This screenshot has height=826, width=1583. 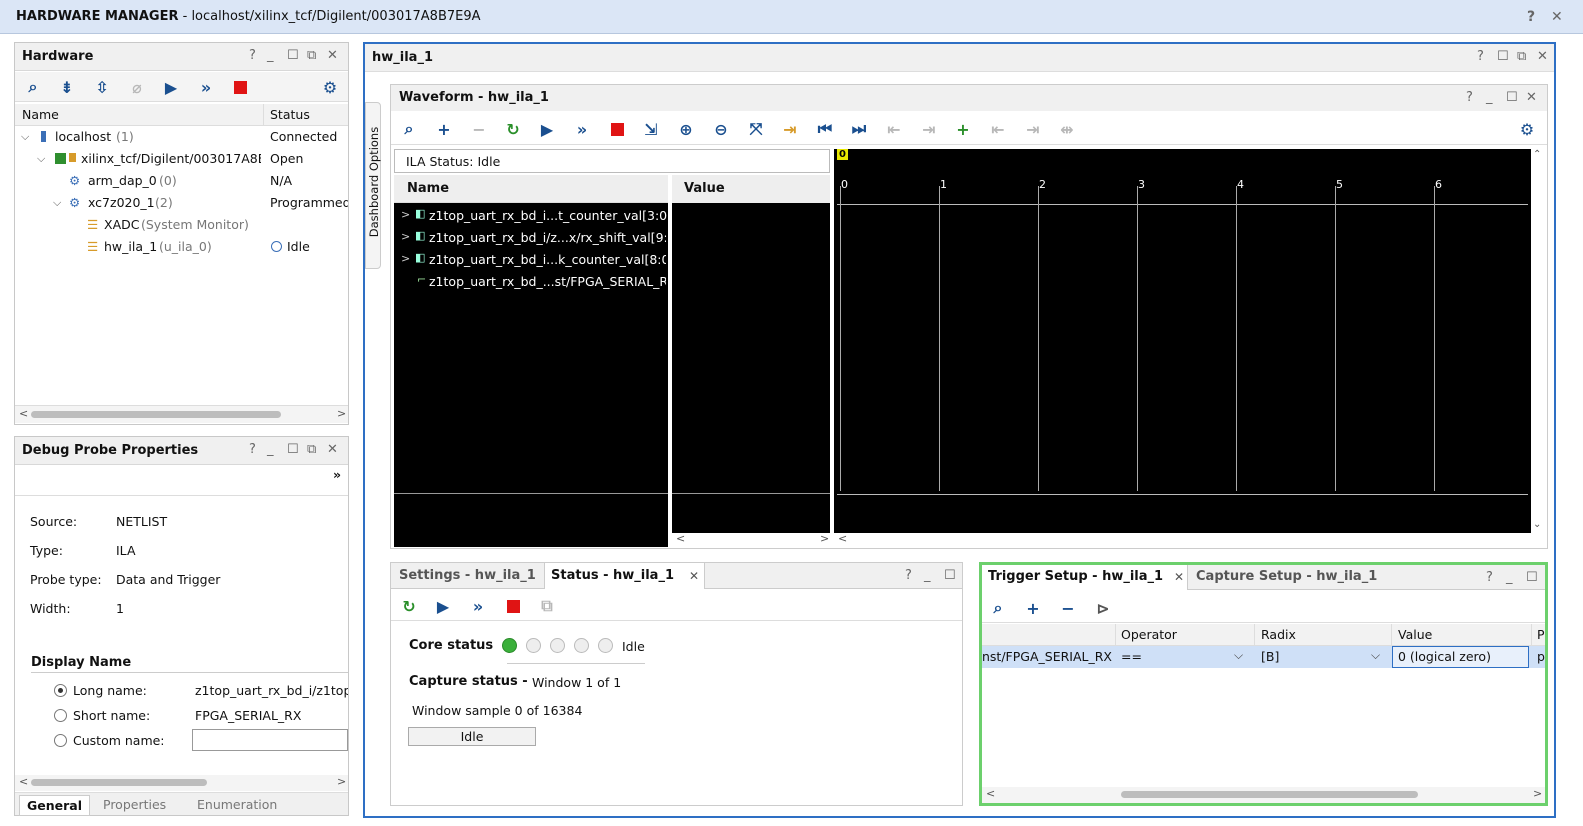 I want to click on trigger-radix-select: [B], so click(x=1270, y=656).